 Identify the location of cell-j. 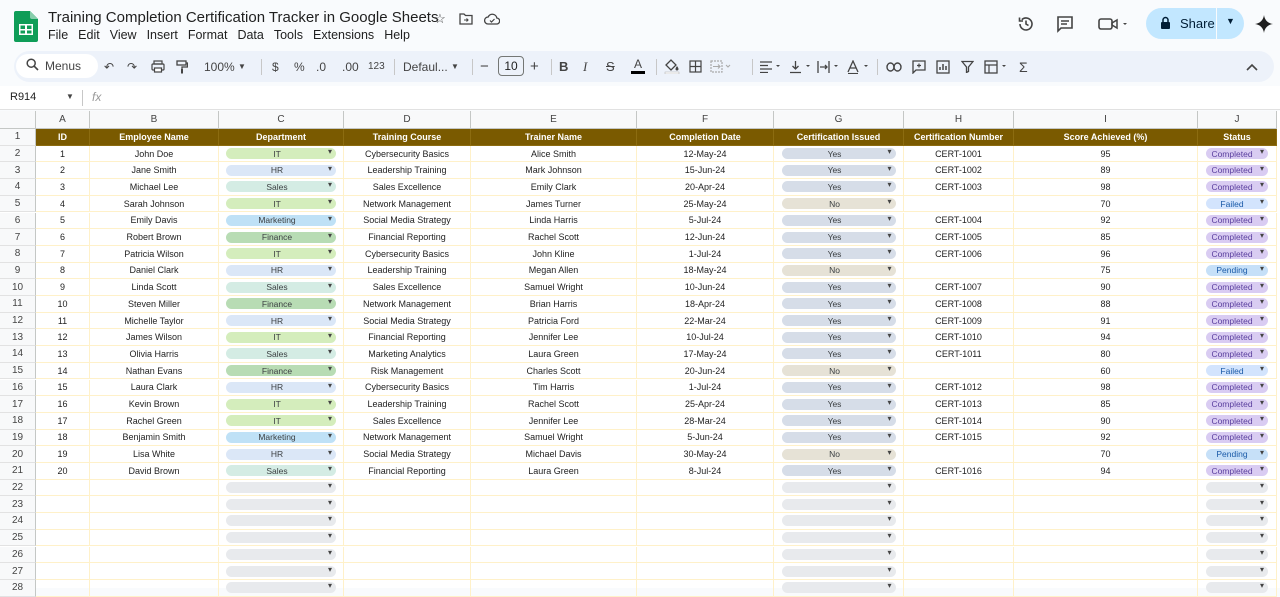
(1237, 555).